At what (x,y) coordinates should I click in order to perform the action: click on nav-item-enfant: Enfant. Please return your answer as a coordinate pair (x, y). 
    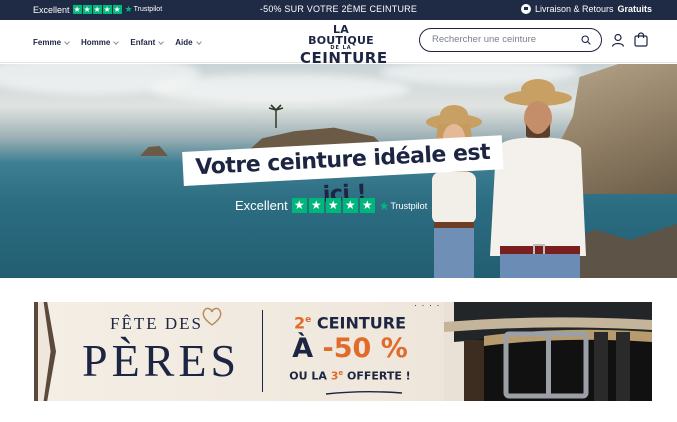
    Looking at the image, I should click on (147, 42).